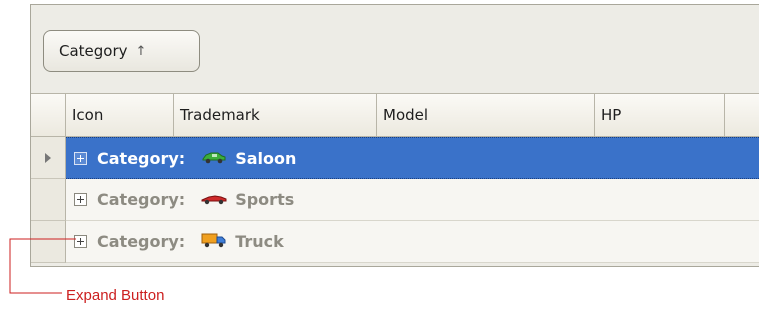 This screenshot has height=320, width=759. Describe the element at coordinates (115, 295) in the screenshot. I see `expand-button-callout-label: Expand Button` at that location.